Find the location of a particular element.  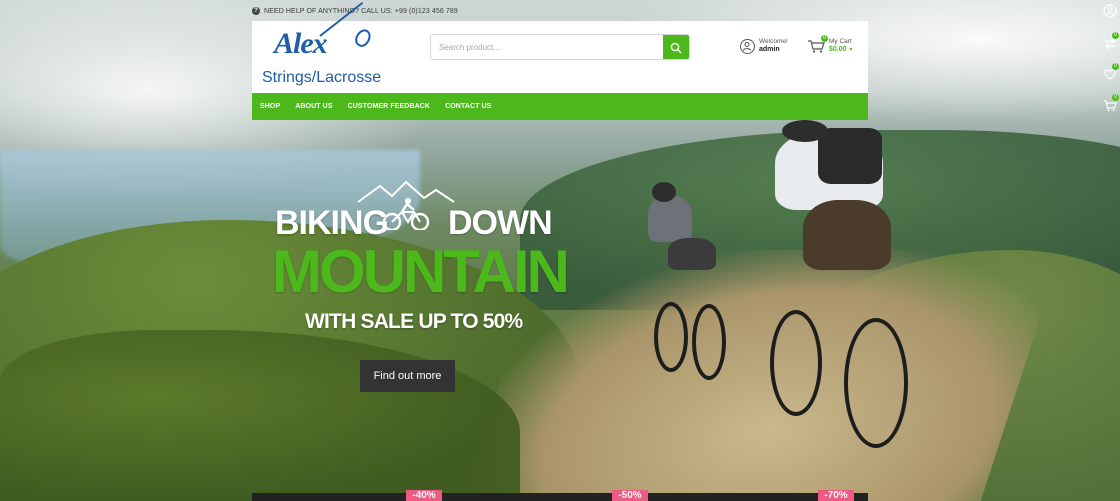

account-text: Welcome! admin is located at coordinates (773, 46).